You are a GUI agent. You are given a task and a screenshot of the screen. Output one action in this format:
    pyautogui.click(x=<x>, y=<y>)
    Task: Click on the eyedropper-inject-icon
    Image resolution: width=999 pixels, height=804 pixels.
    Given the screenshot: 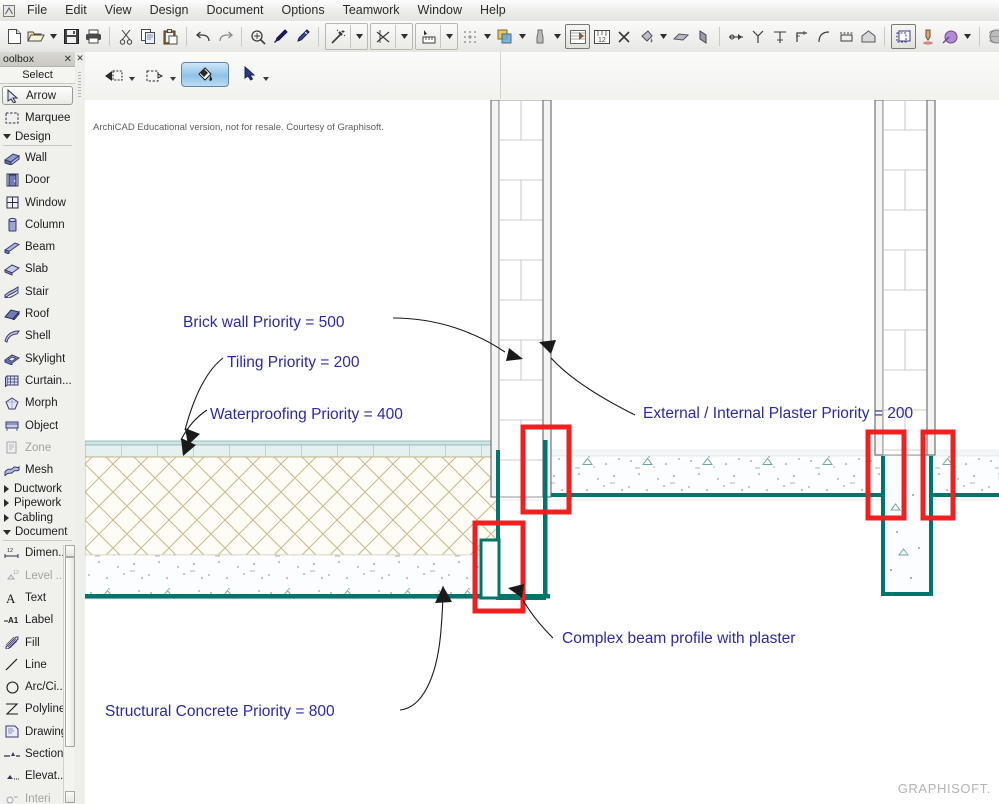 What is the action you would take?
    pyautogui.click(x=302, y=37)
    